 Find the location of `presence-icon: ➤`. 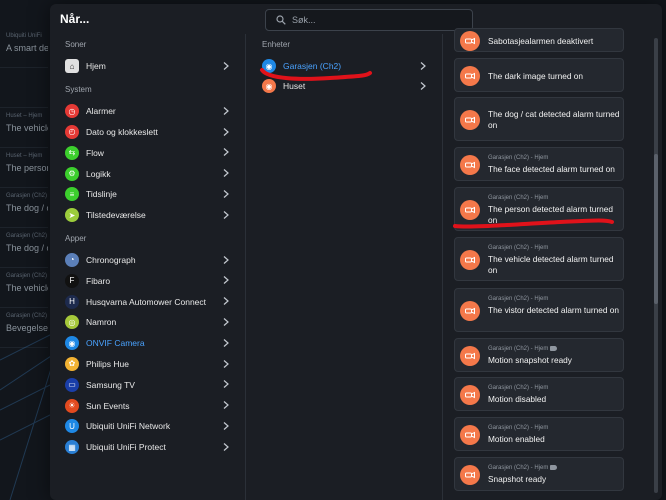

presence-icon: ➤ is located at coordinates (72, 215).